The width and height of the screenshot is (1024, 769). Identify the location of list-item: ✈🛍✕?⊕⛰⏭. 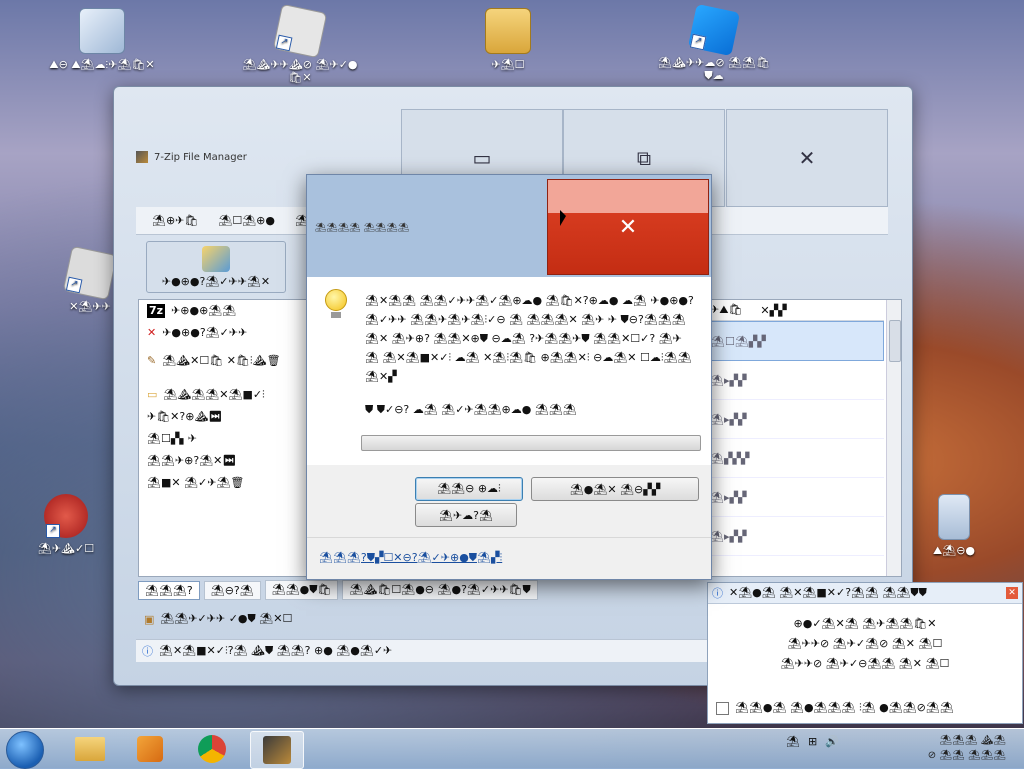
(224, 417).